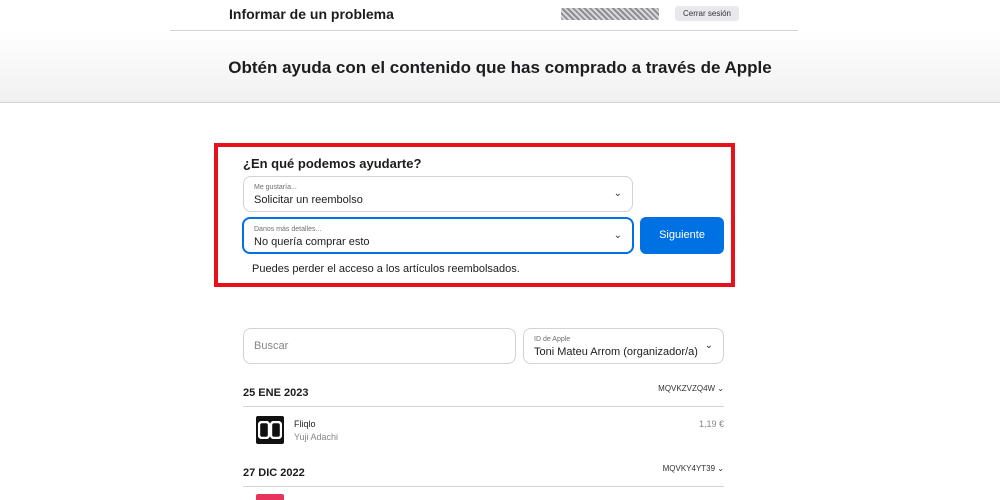 This screenshot has width=1000, height=500. What do you see at coordinates (484, 15) in the screenshot?
I see `top-bar-inner: Informar de un problema Cerrar sesión` at bounding box center [484, 15].